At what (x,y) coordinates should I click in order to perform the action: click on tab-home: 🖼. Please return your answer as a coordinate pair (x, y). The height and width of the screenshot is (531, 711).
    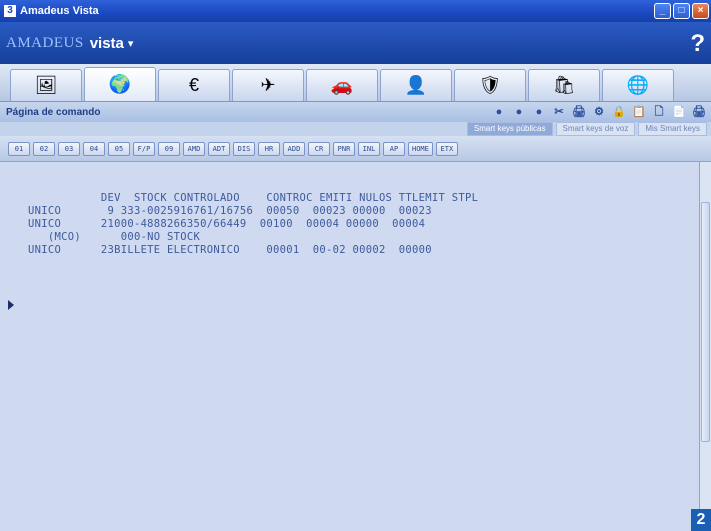
    Looking at the image, I should click on (46, 85).